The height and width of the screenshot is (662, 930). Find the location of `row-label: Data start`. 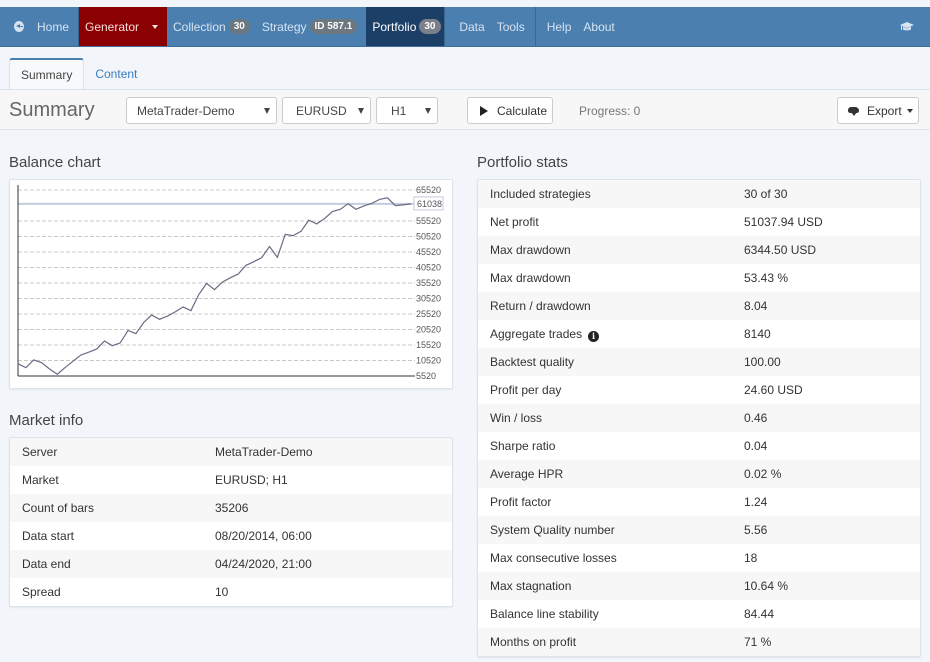

row-label: Data start is located at coordinates (48, 536).